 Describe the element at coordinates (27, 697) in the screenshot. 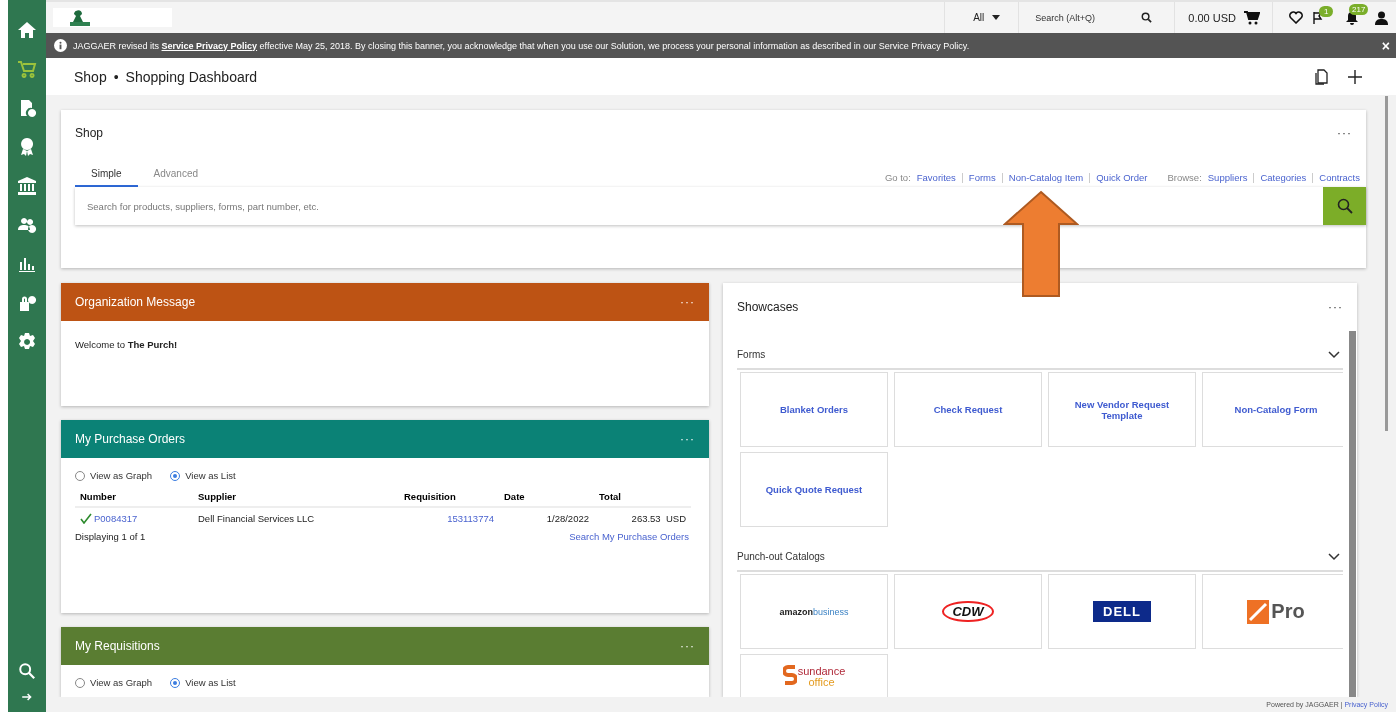

I see `arrow-right-icon` at that location.